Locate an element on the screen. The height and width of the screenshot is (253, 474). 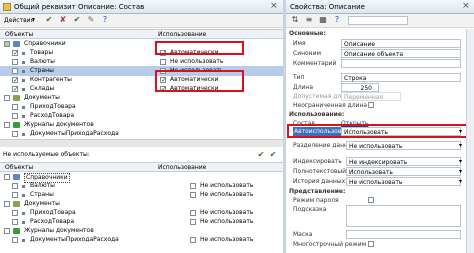
comment-field is located at coordinates (401, 63).